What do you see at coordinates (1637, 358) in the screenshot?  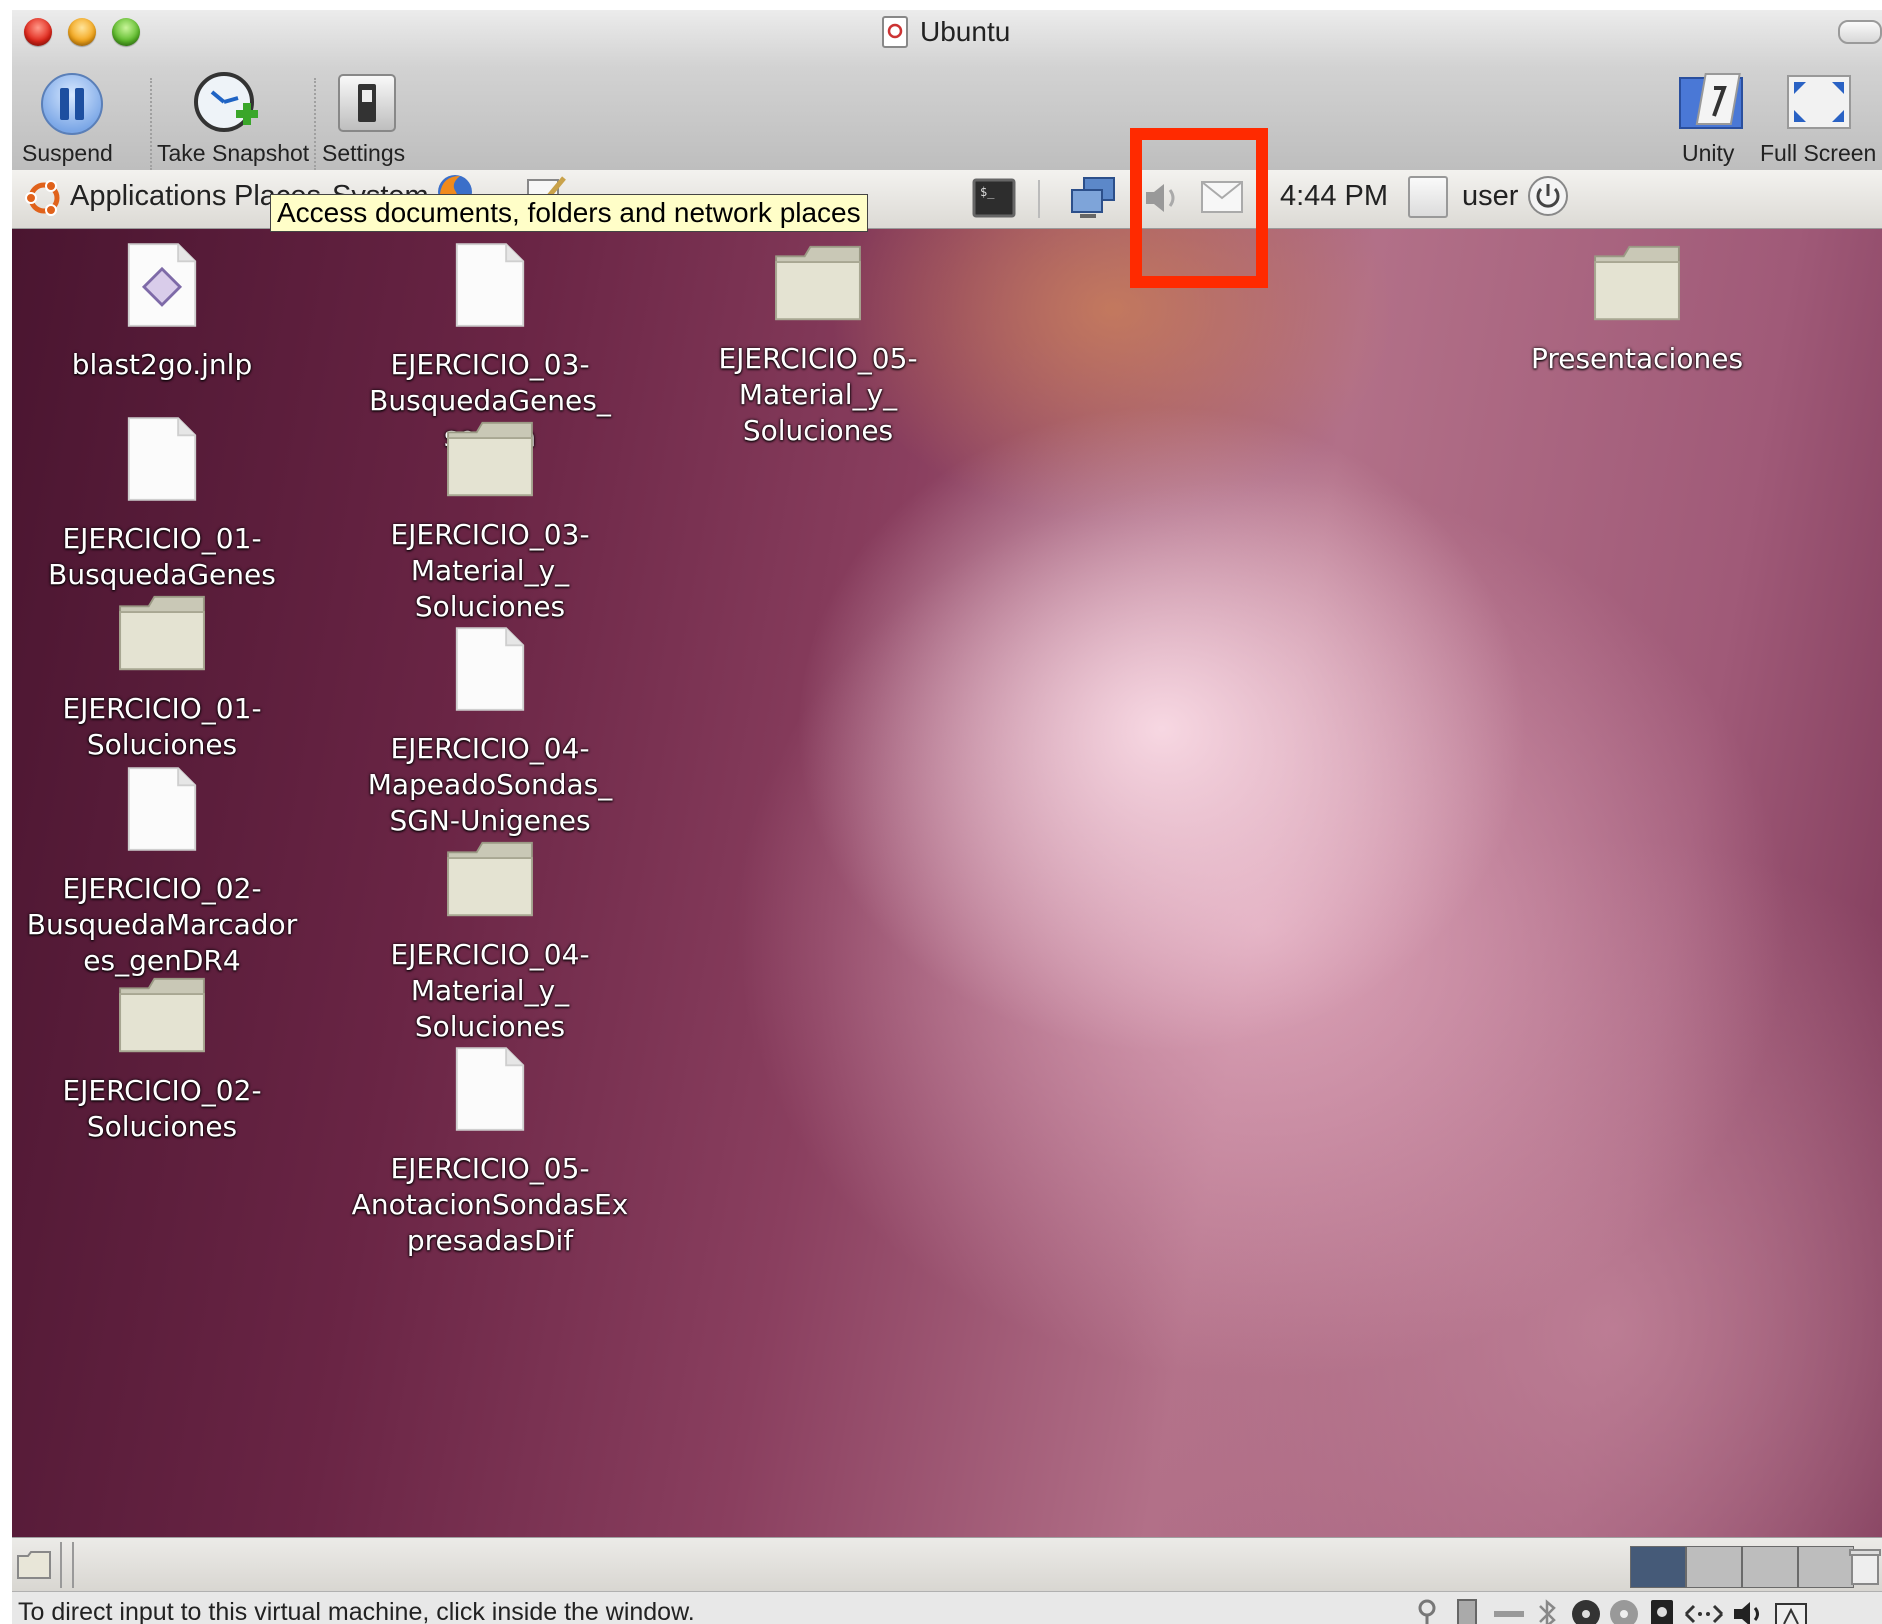 I see `icon-label: Presentaciones` at bounding box center [1637, 358].